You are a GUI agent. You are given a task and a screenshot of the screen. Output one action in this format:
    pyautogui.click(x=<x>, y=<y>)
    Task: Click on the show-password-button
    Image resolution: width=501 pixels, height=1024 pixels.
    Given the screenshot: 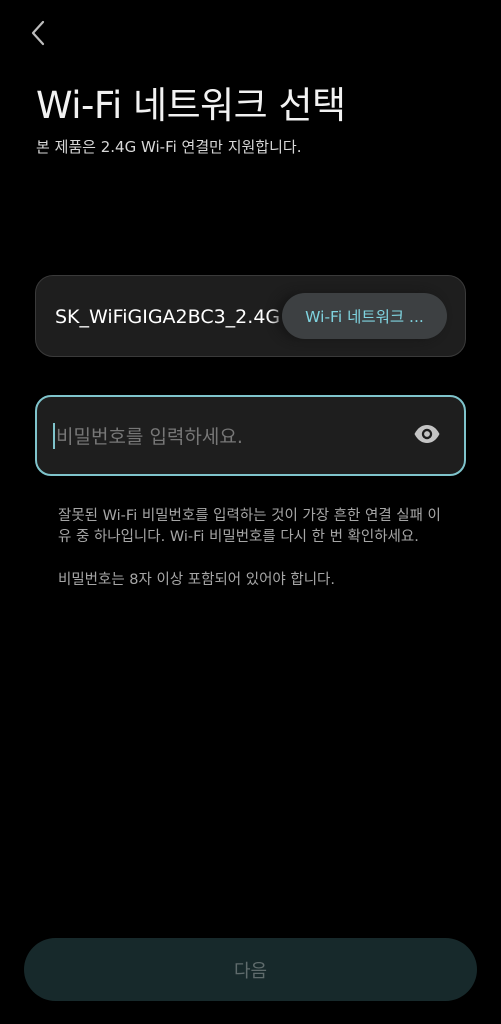 What is the action you would take?
    pyautogui.click(x=427, y=436)
    